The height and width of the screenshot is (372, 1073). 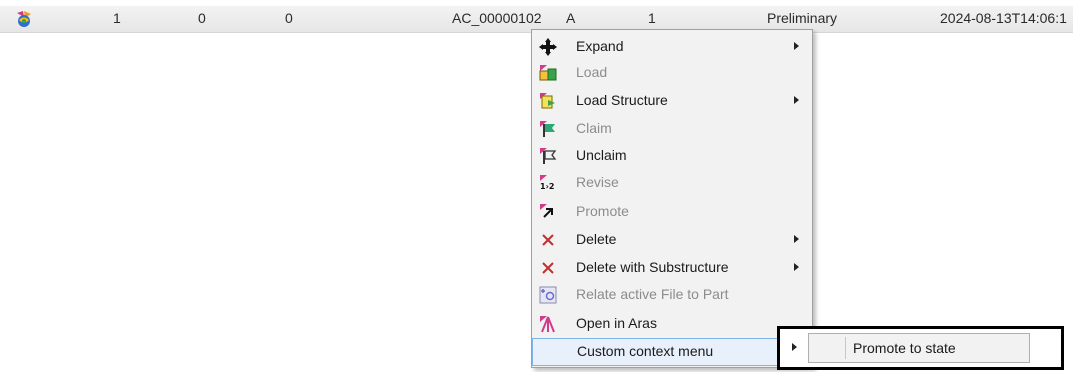 I want to click on menu-item-label: Custom context menu, so click(x=645, y=351).